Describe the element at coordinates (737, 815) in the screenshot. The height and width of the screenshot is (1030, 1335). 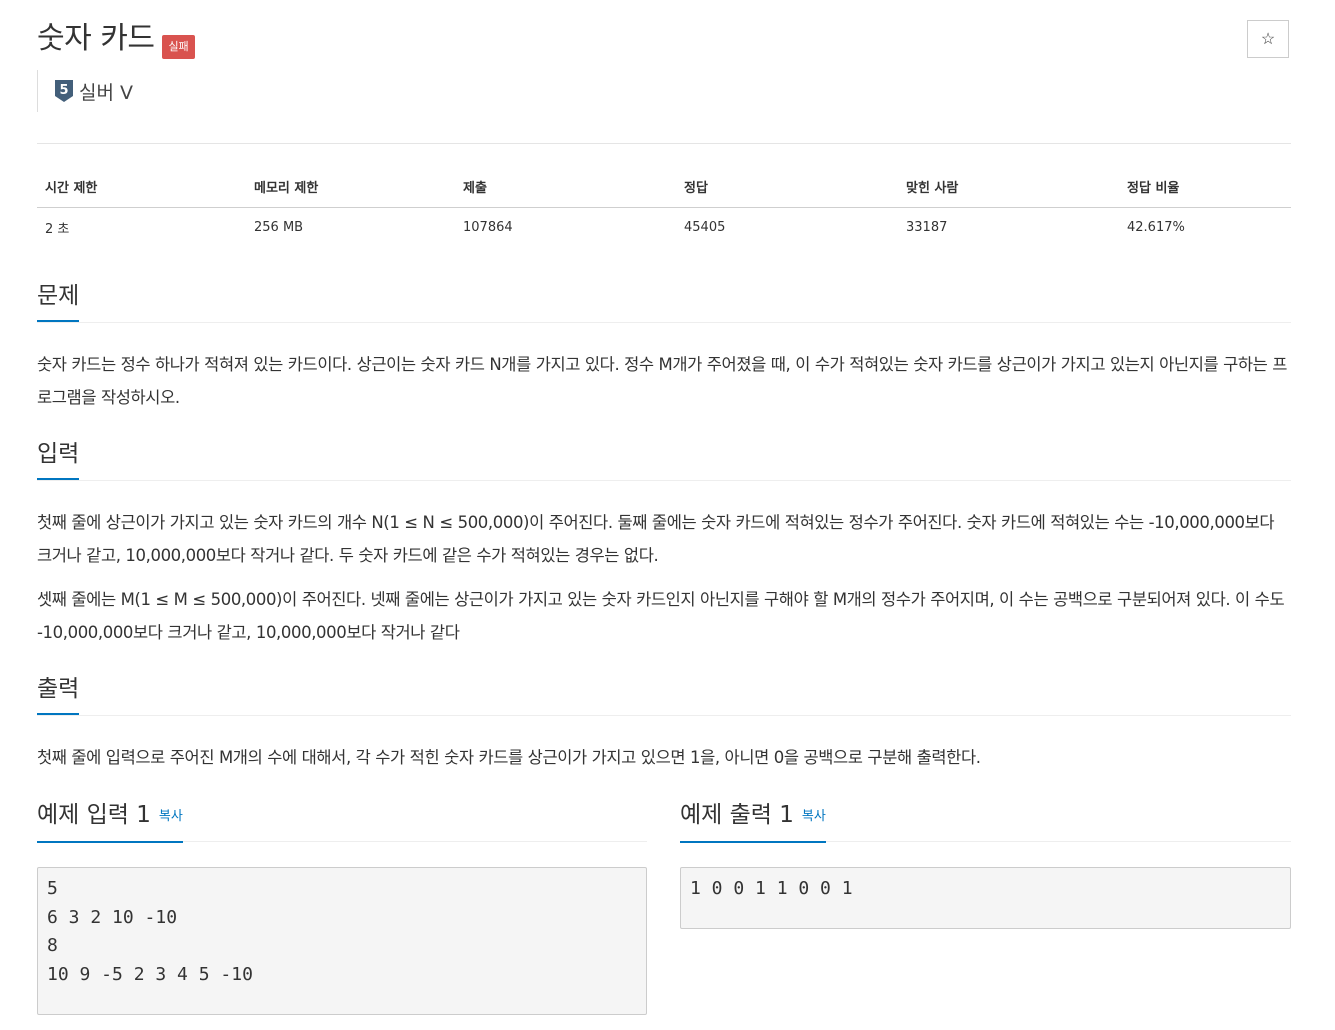
I see `sample-output-title: 예제 출력 1` at that location.